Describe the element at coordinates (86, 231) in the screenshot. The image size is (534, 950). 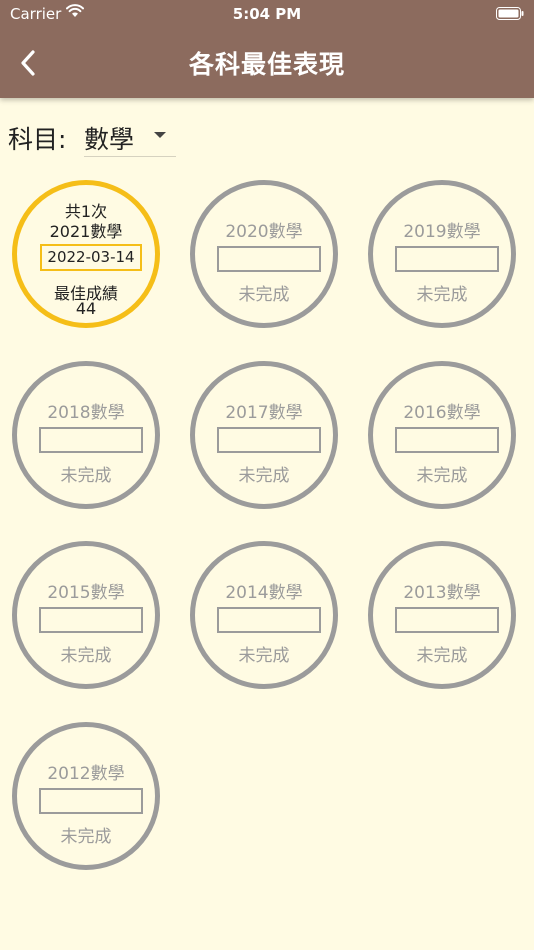
I see `exam-year: 2021數學` at that location.